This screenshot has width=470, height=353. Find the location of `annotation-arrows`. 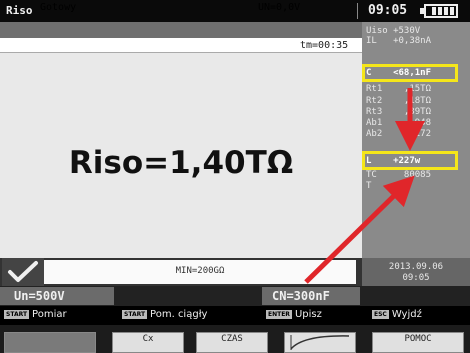

annotation-arrows is located at coordinates (364, 186).